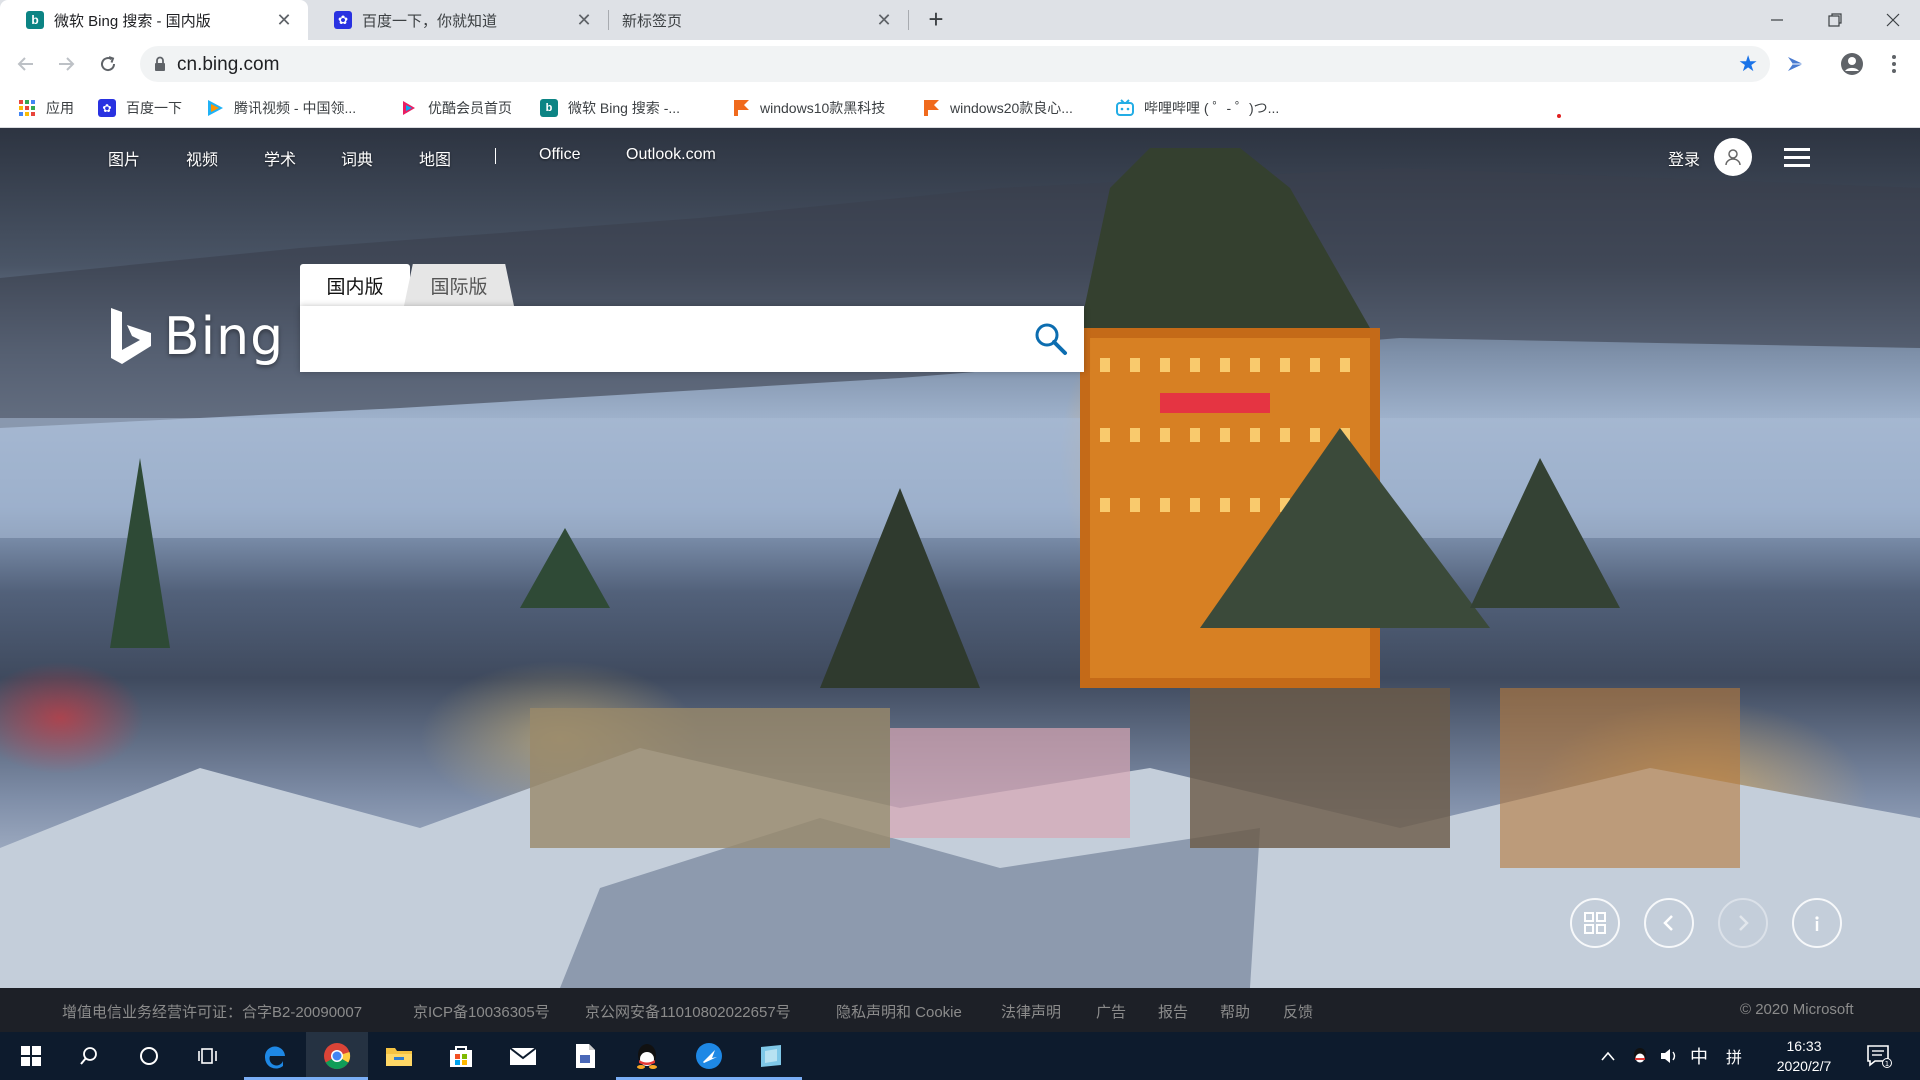 The height and width of the screenshot is (1080, 1920). I want to click on taskbar-app, so click(771, 1056).